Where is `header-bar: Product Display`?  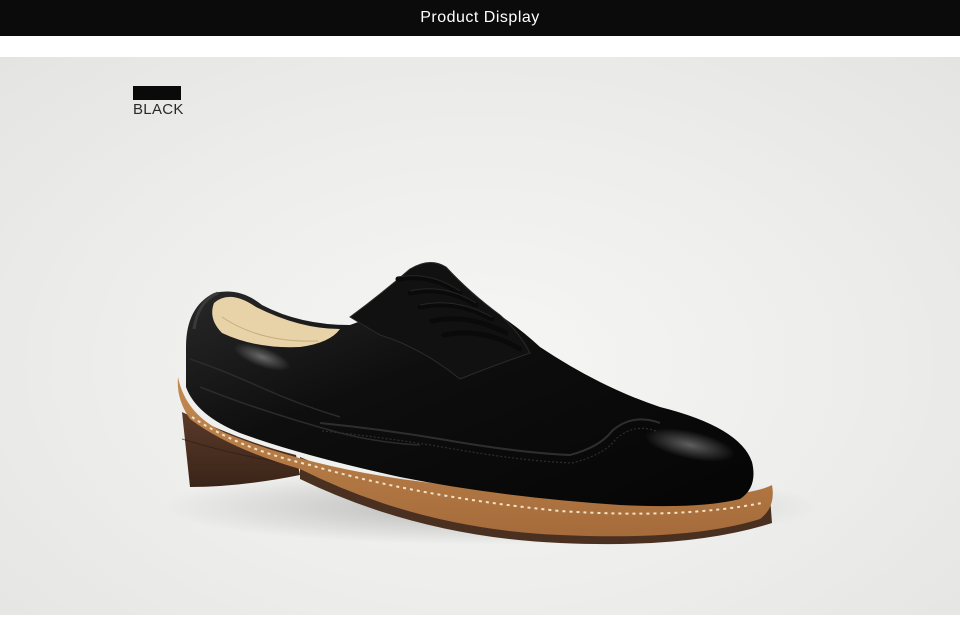
header-bar: Product Display is located at coordinates (480, 18).